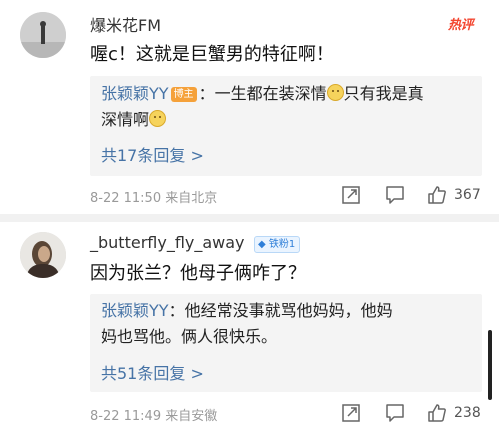  I want to click on like-count: 367, so click(467, 195).